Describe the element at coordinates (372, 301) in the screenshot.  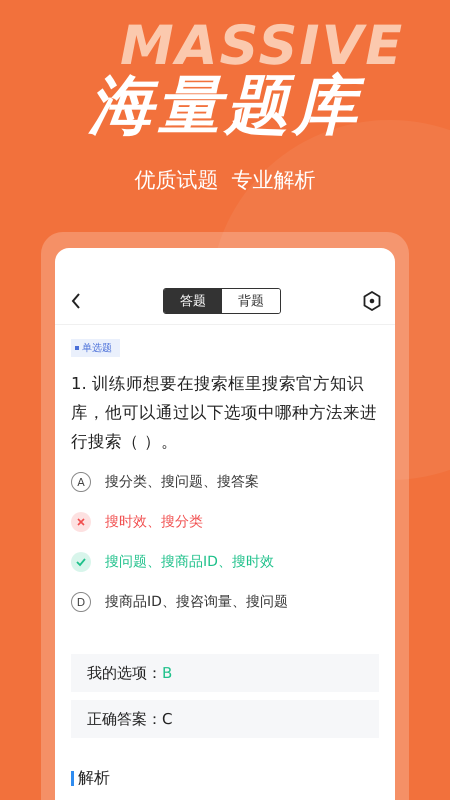
I see `settings-icon` at that location.